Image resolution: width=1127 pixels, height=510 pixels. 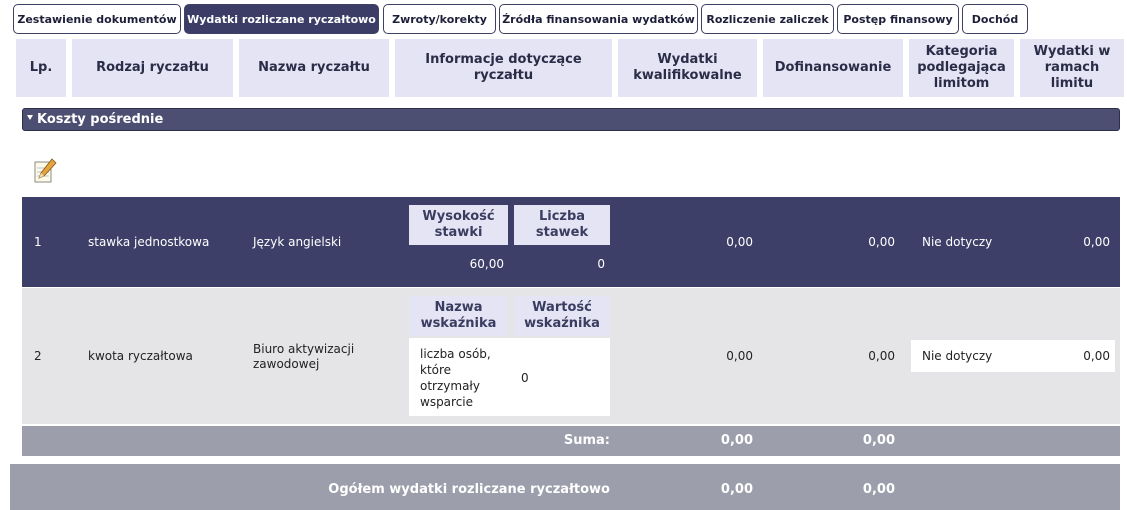 I want to click on row-lp: 2, so click(x=38, y=356).